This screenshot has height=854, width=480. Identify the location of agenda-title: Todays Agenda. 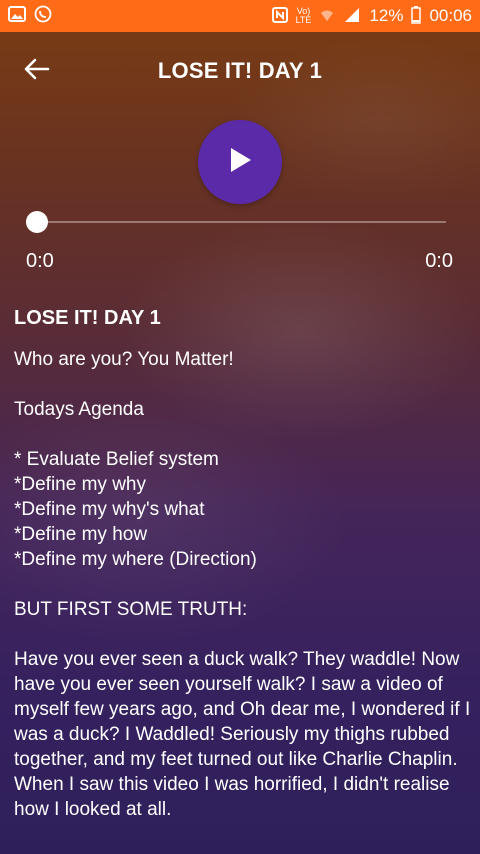
(79, 409).